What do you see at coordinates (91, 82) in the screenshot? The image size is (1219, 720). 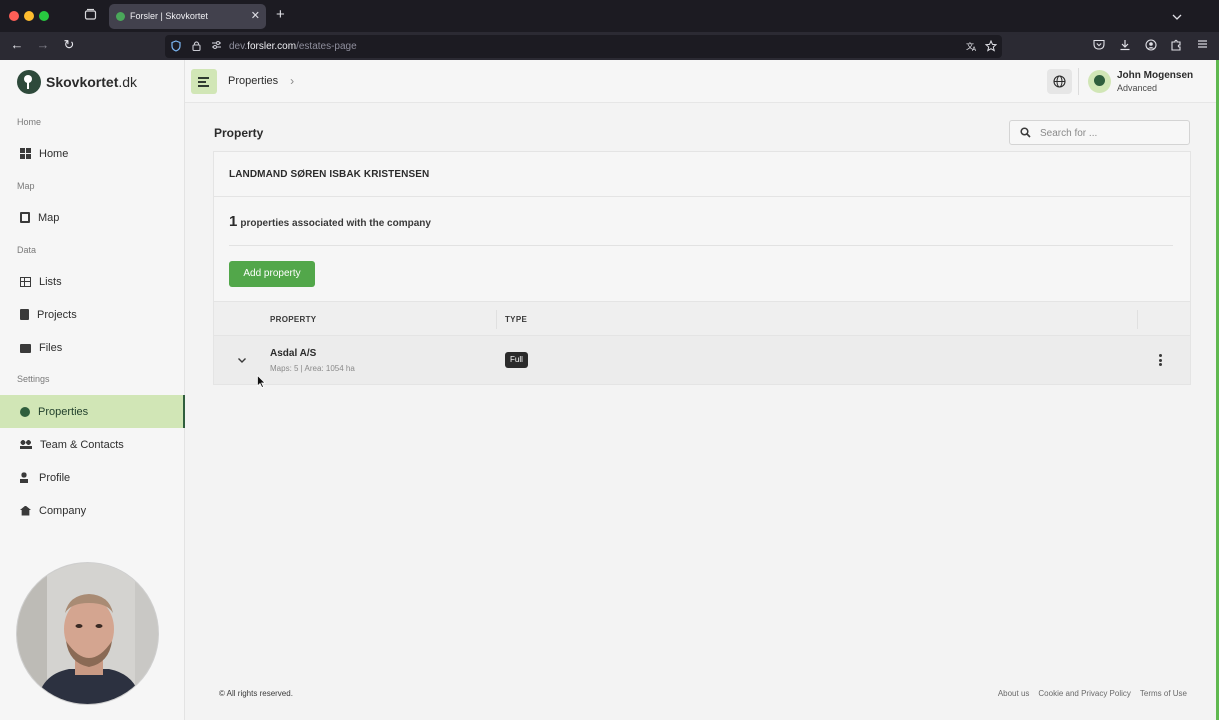 I see `logo-text: Skovkortet.dk` at bounding box center [91, 82].